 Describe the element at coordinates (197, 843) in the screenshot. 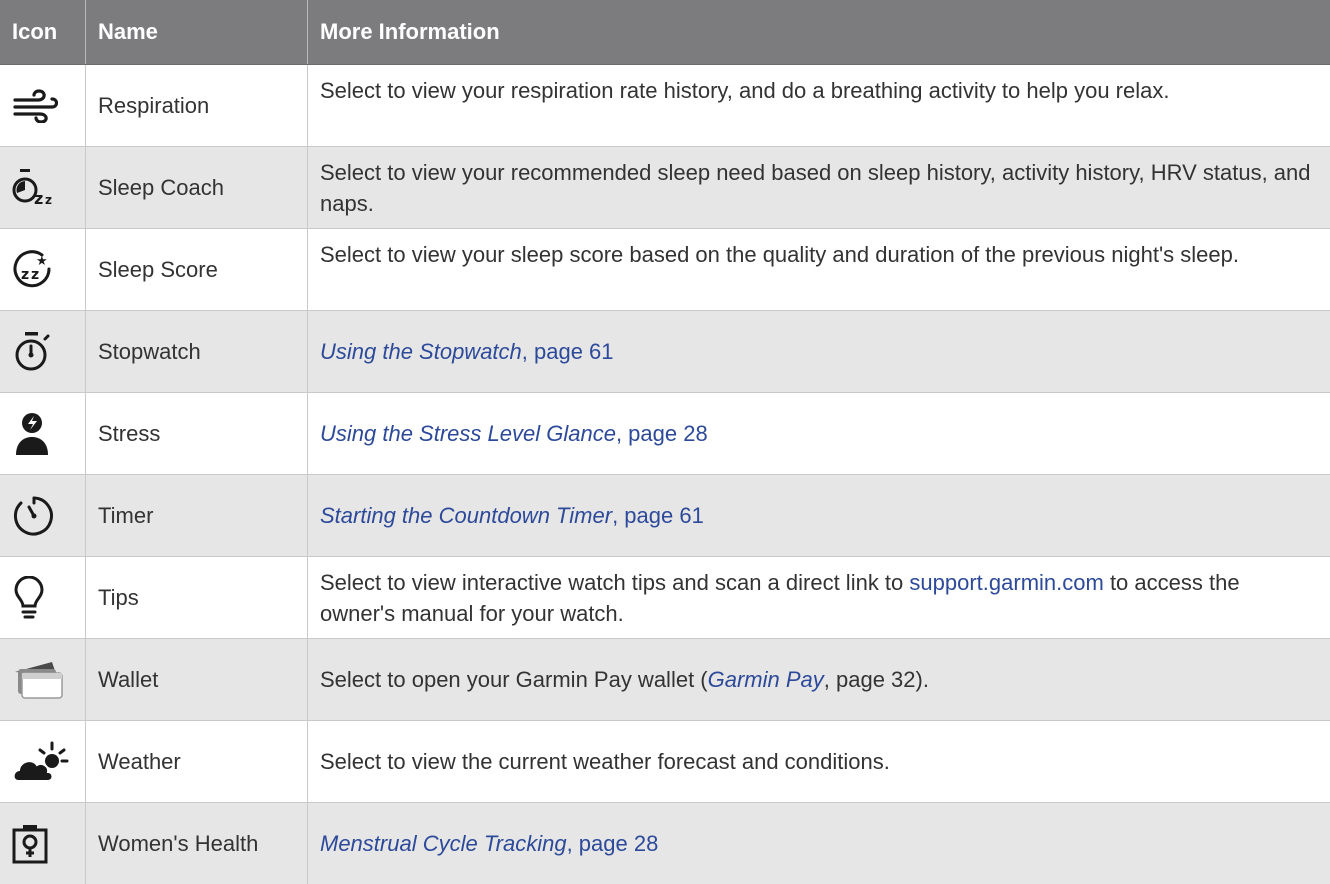

I see `row-name: Women's Health` at that location.